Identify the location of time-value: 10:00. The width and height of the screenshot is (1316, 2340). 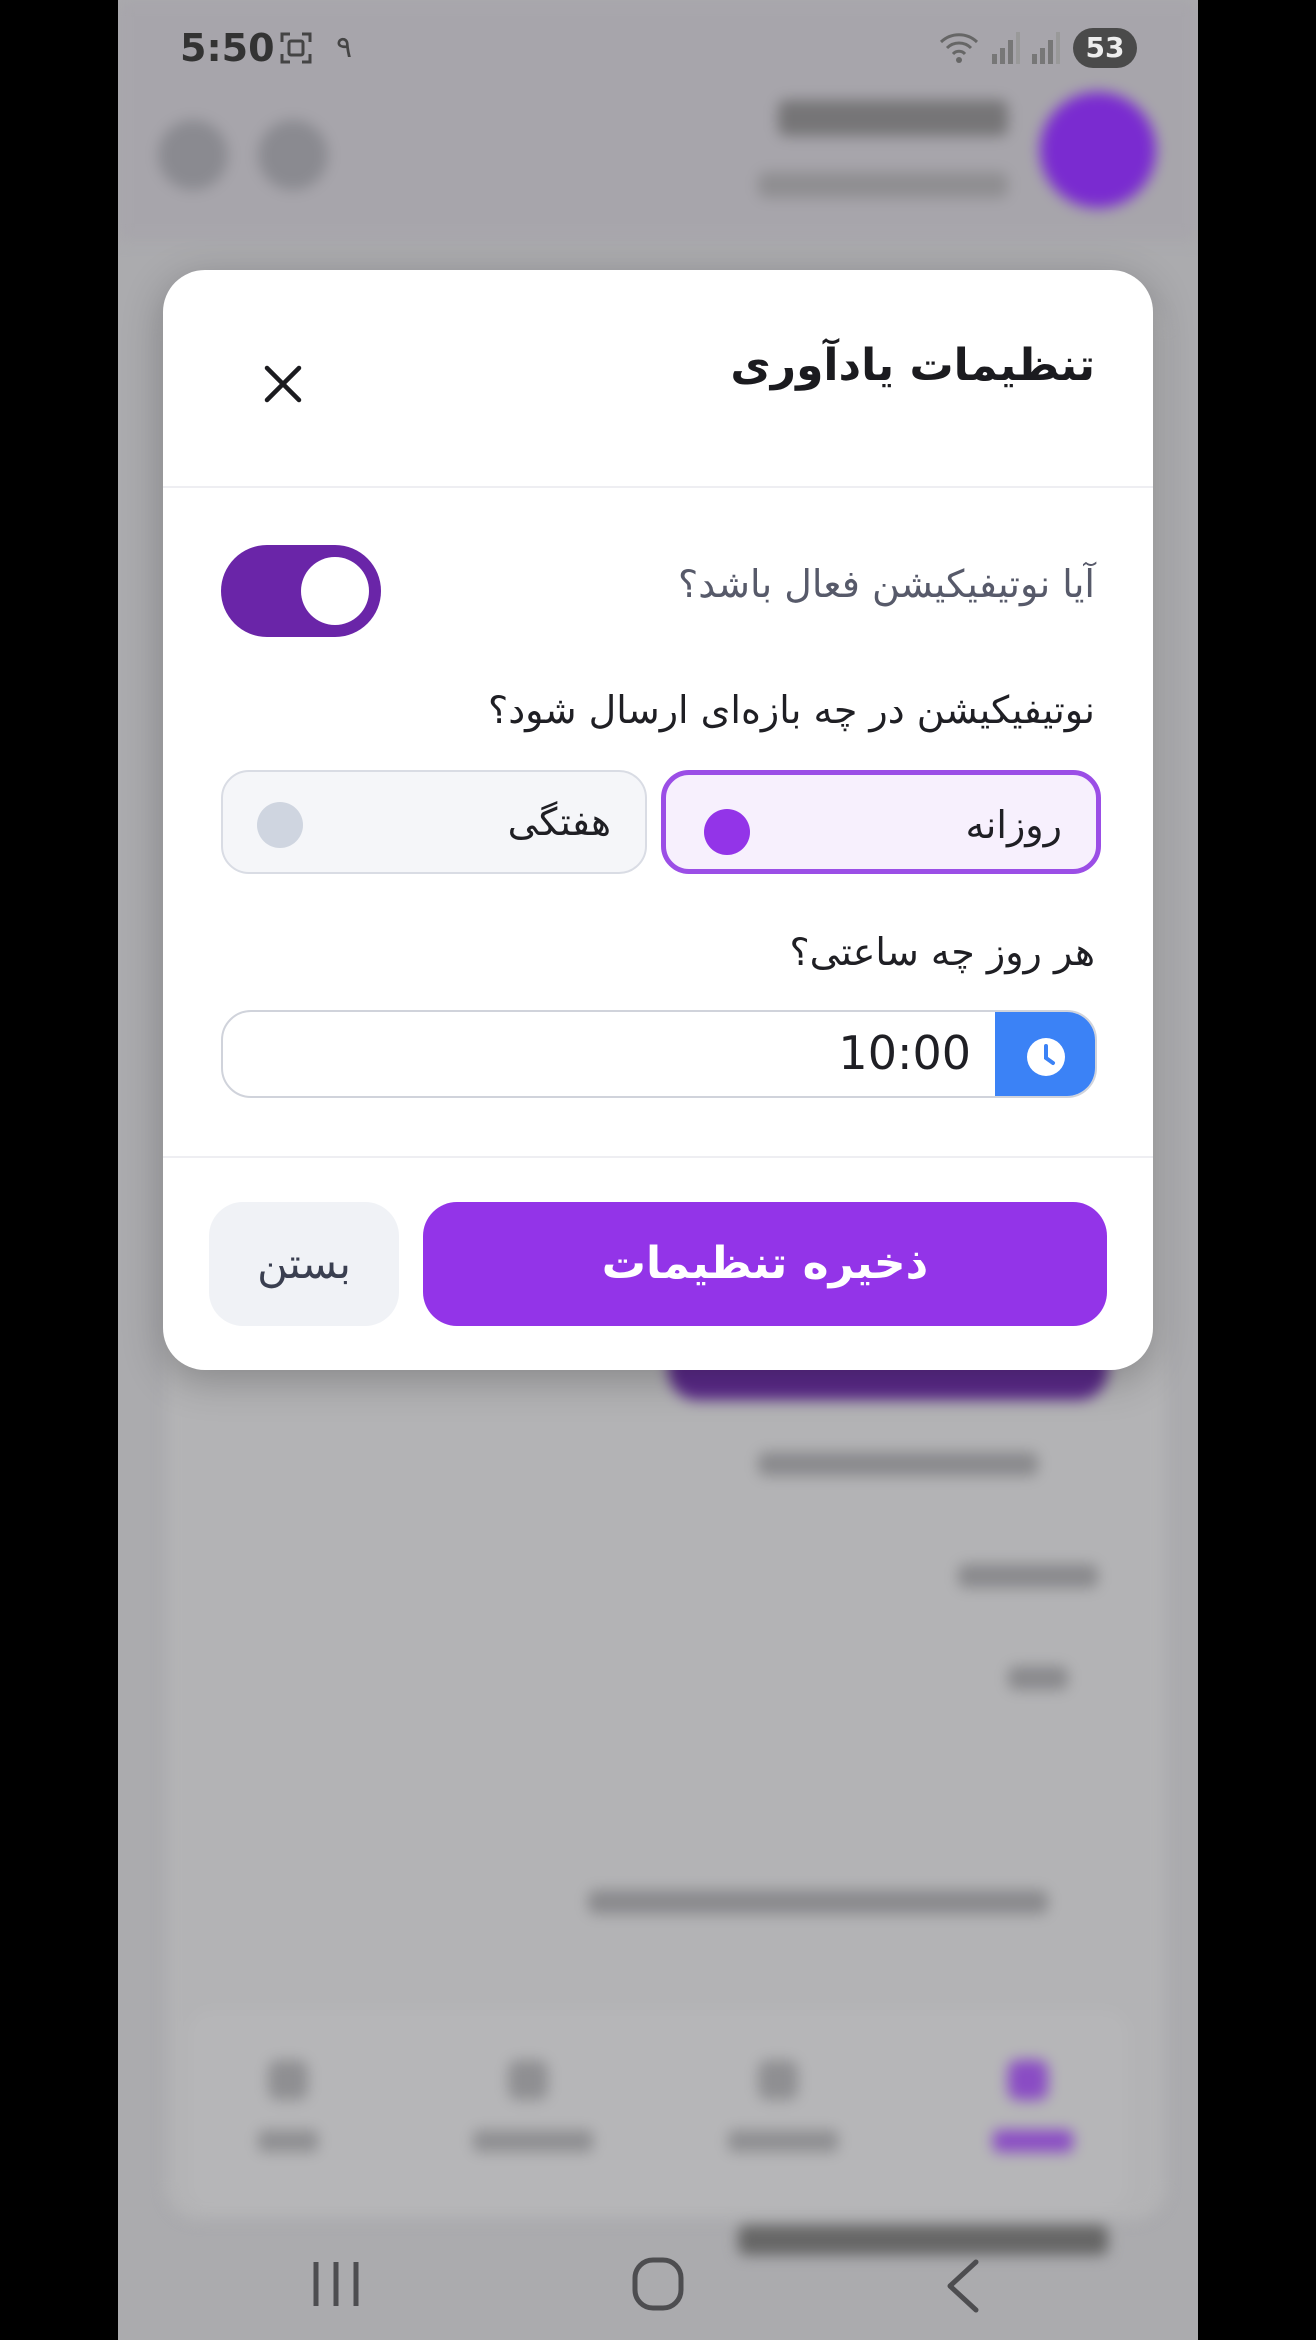
(904, 1053).